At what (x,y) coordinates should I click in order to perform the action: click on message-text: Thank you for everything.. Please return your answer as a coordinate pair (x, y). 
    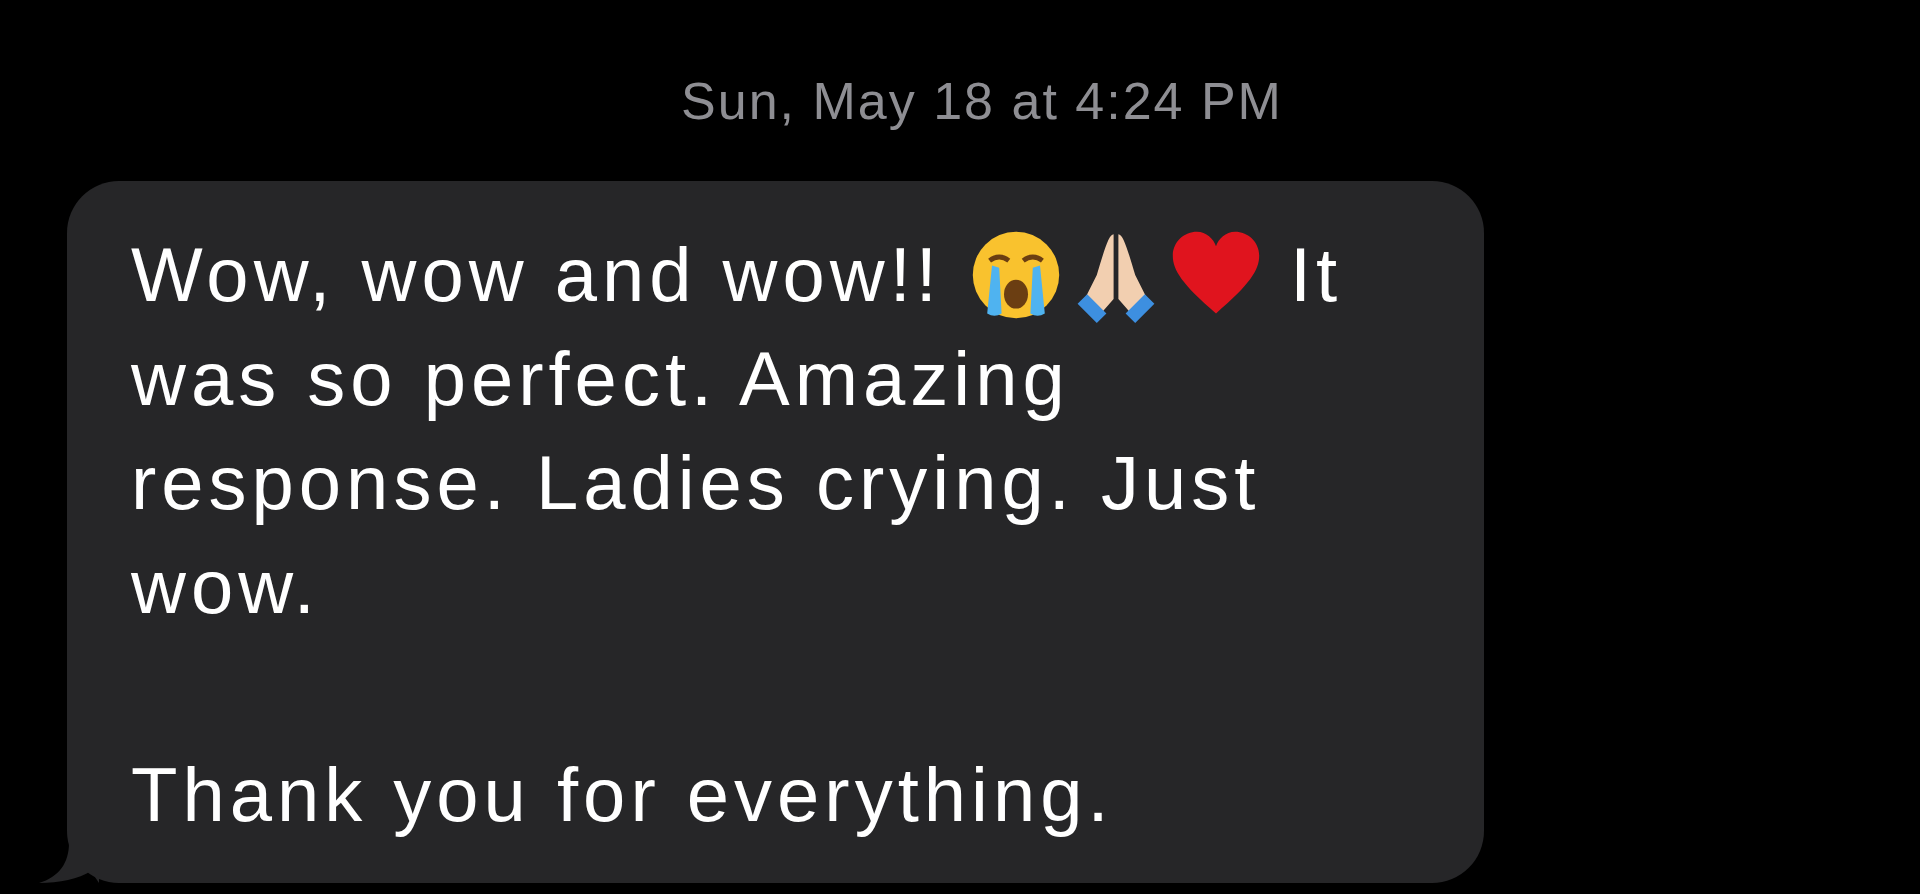
    Looking at the image, I should click on (623, 795).